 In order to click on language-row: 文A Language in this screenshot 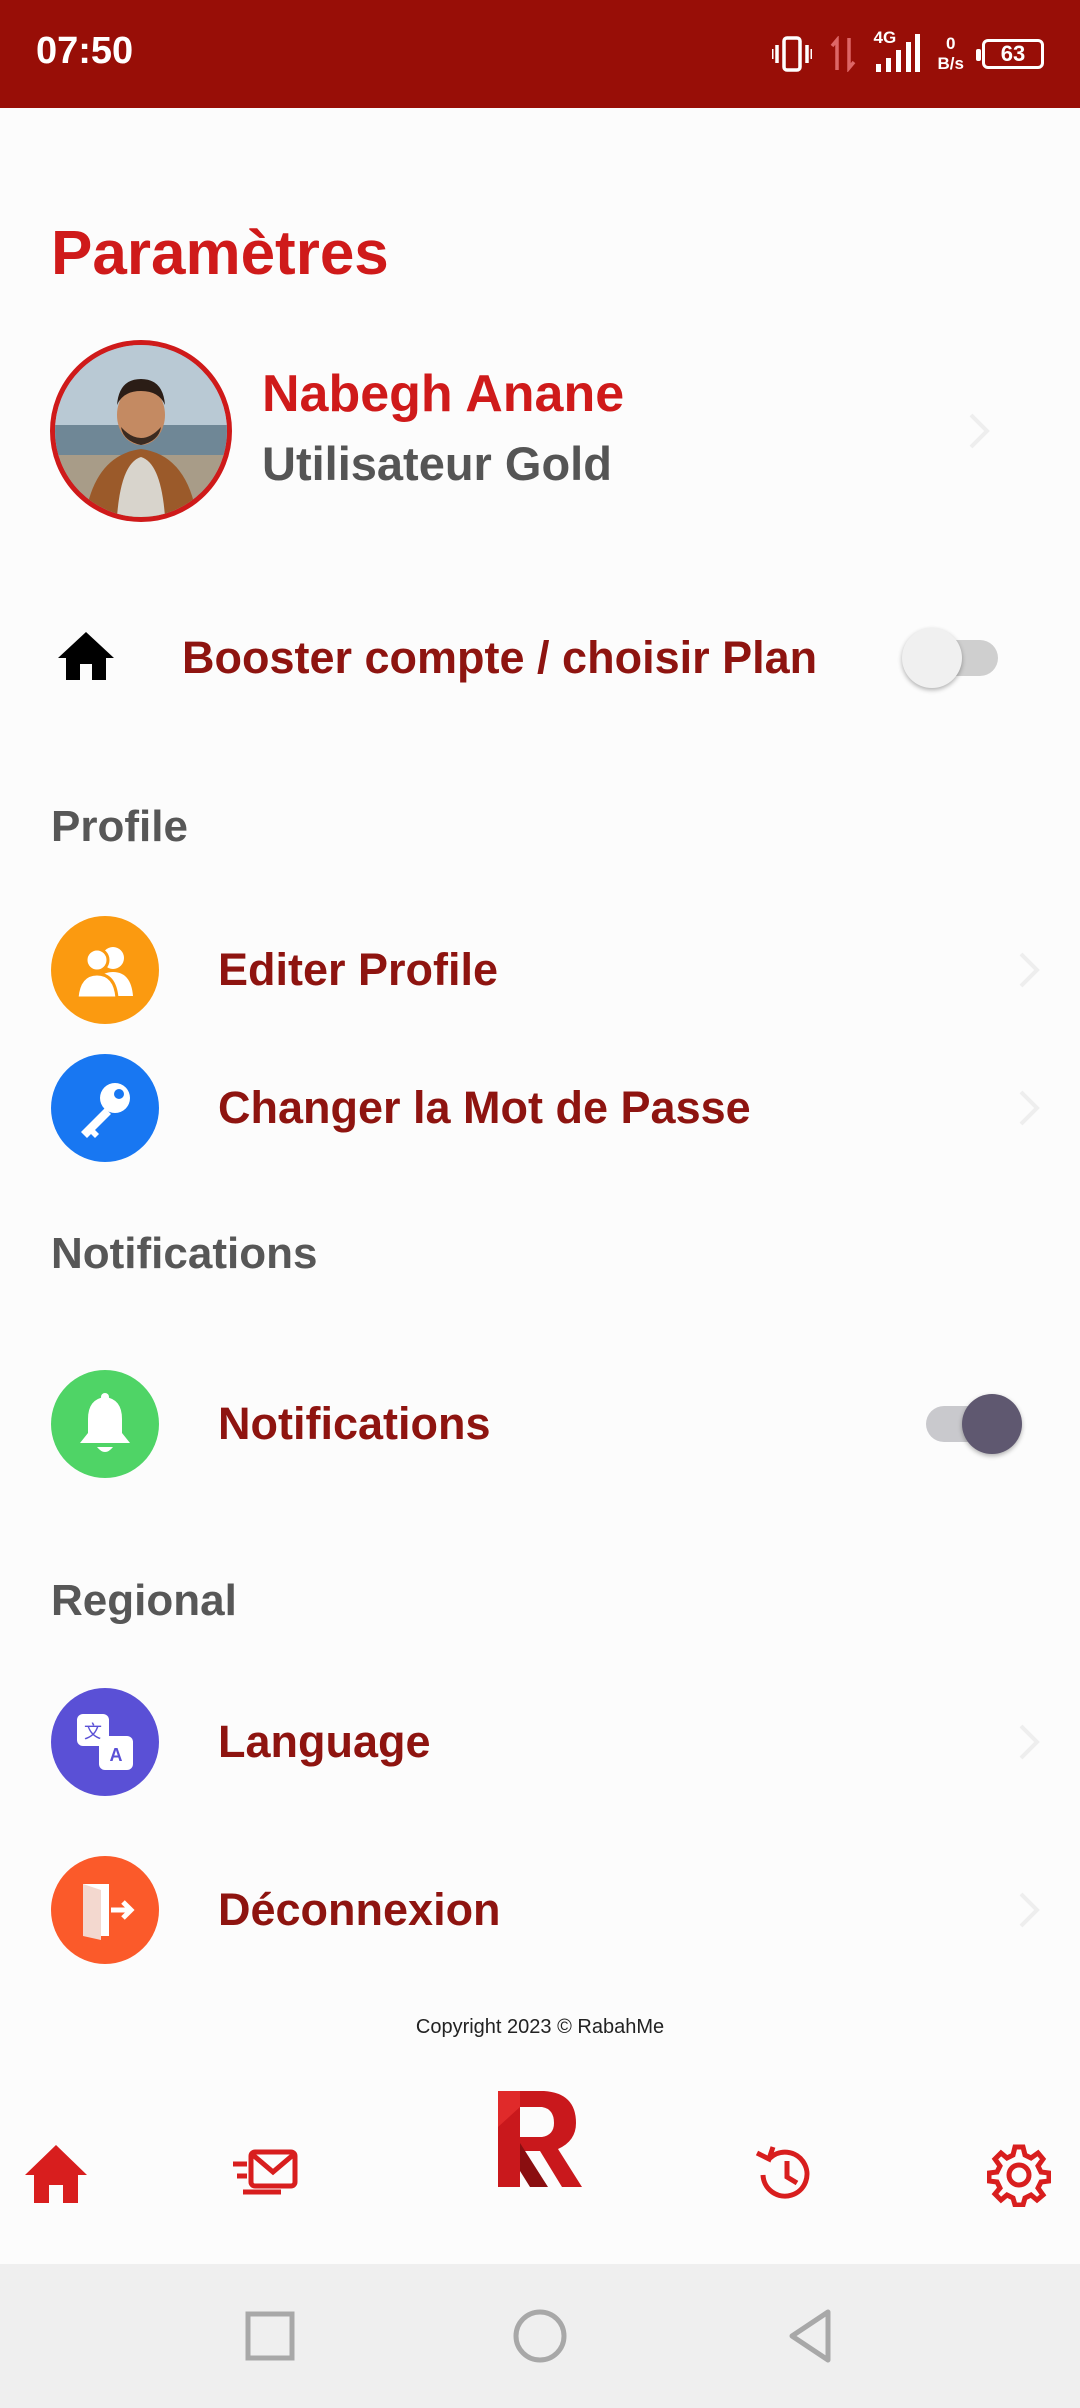, I will do `click(540, 1742)`.